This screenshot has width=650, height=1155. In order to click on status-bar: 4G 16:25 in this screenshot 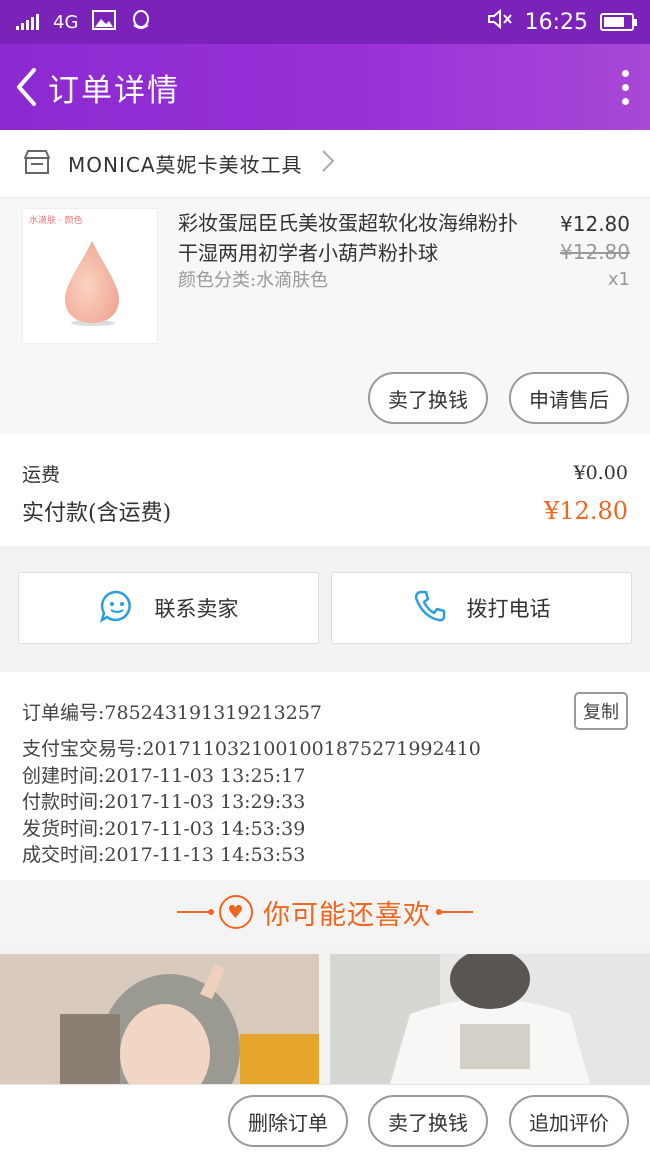, I will do `click(325, 22)`.